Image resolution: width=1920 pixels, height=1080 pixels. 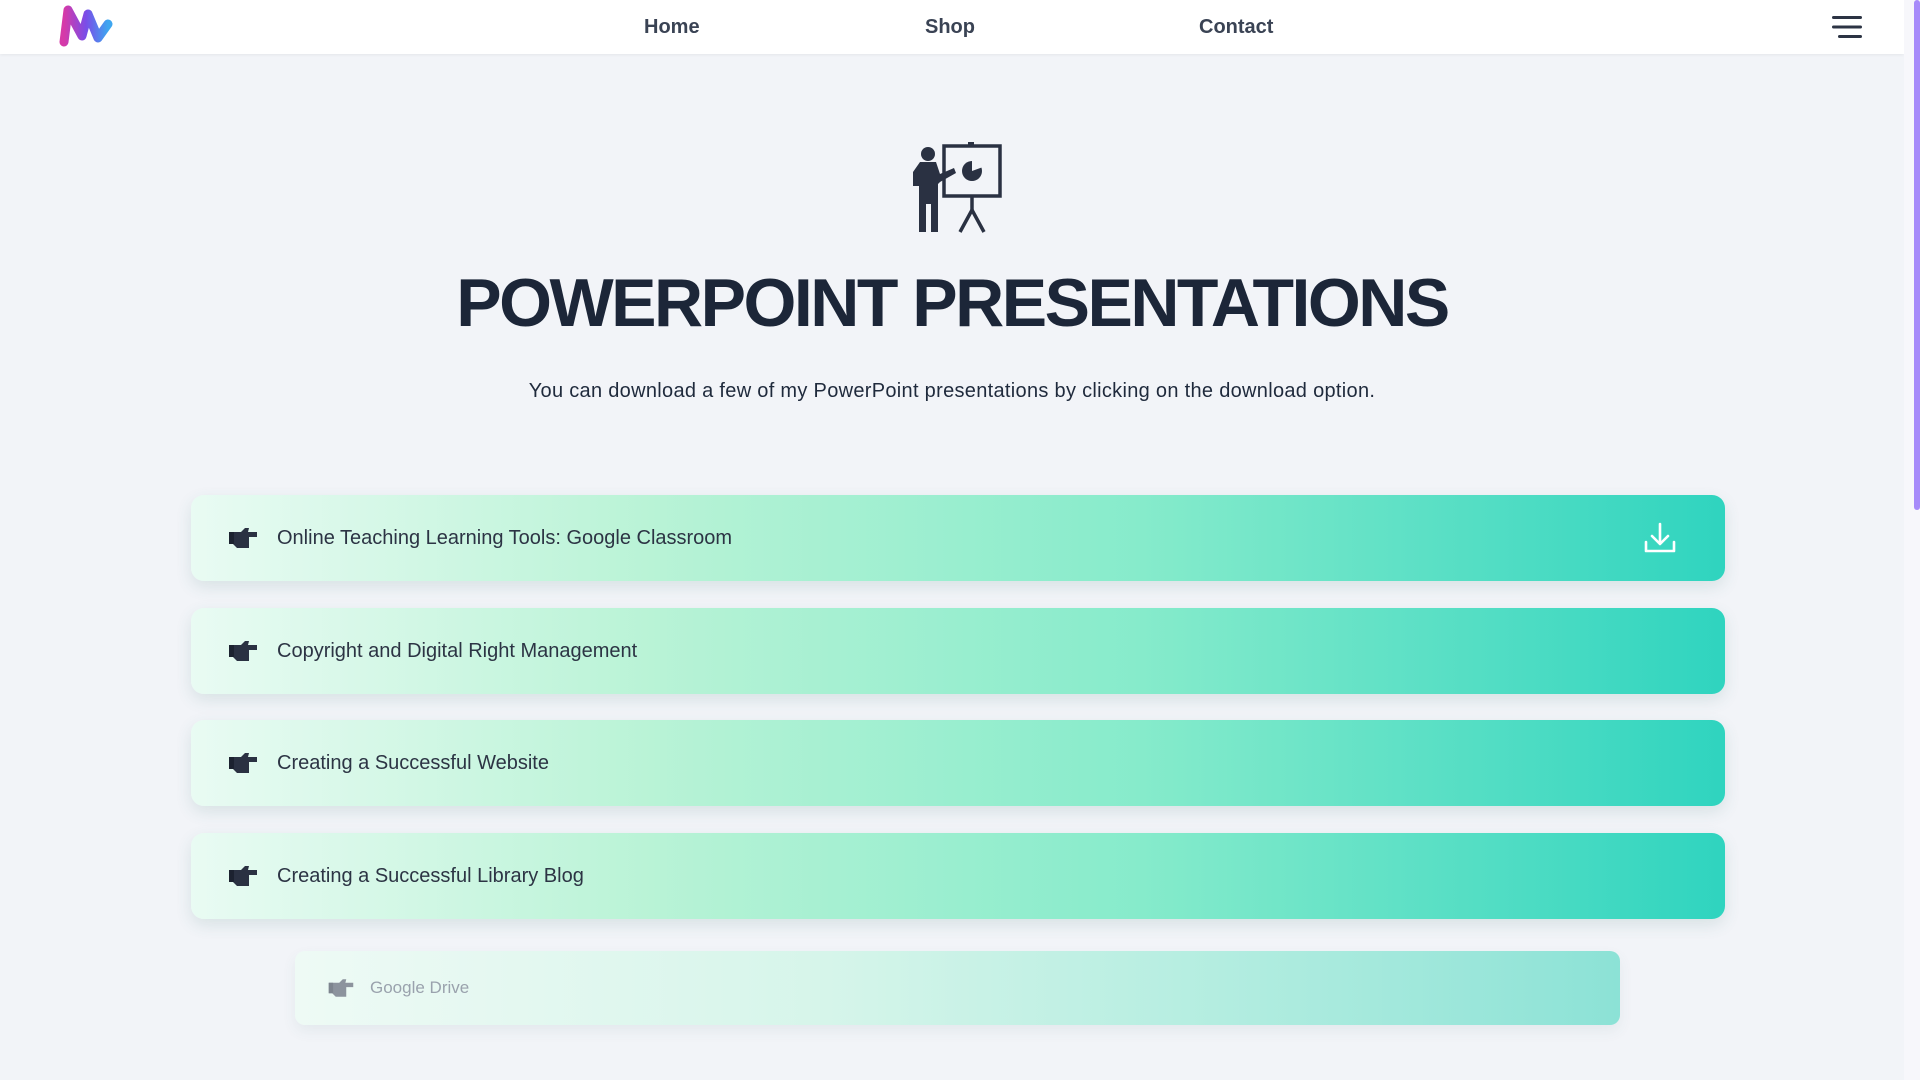 What do you see at coordinates (457, 651) in the screenshot?
I see `presentation-item-label: Copyright and Digital Right Management` at bounding box center [457, 651].